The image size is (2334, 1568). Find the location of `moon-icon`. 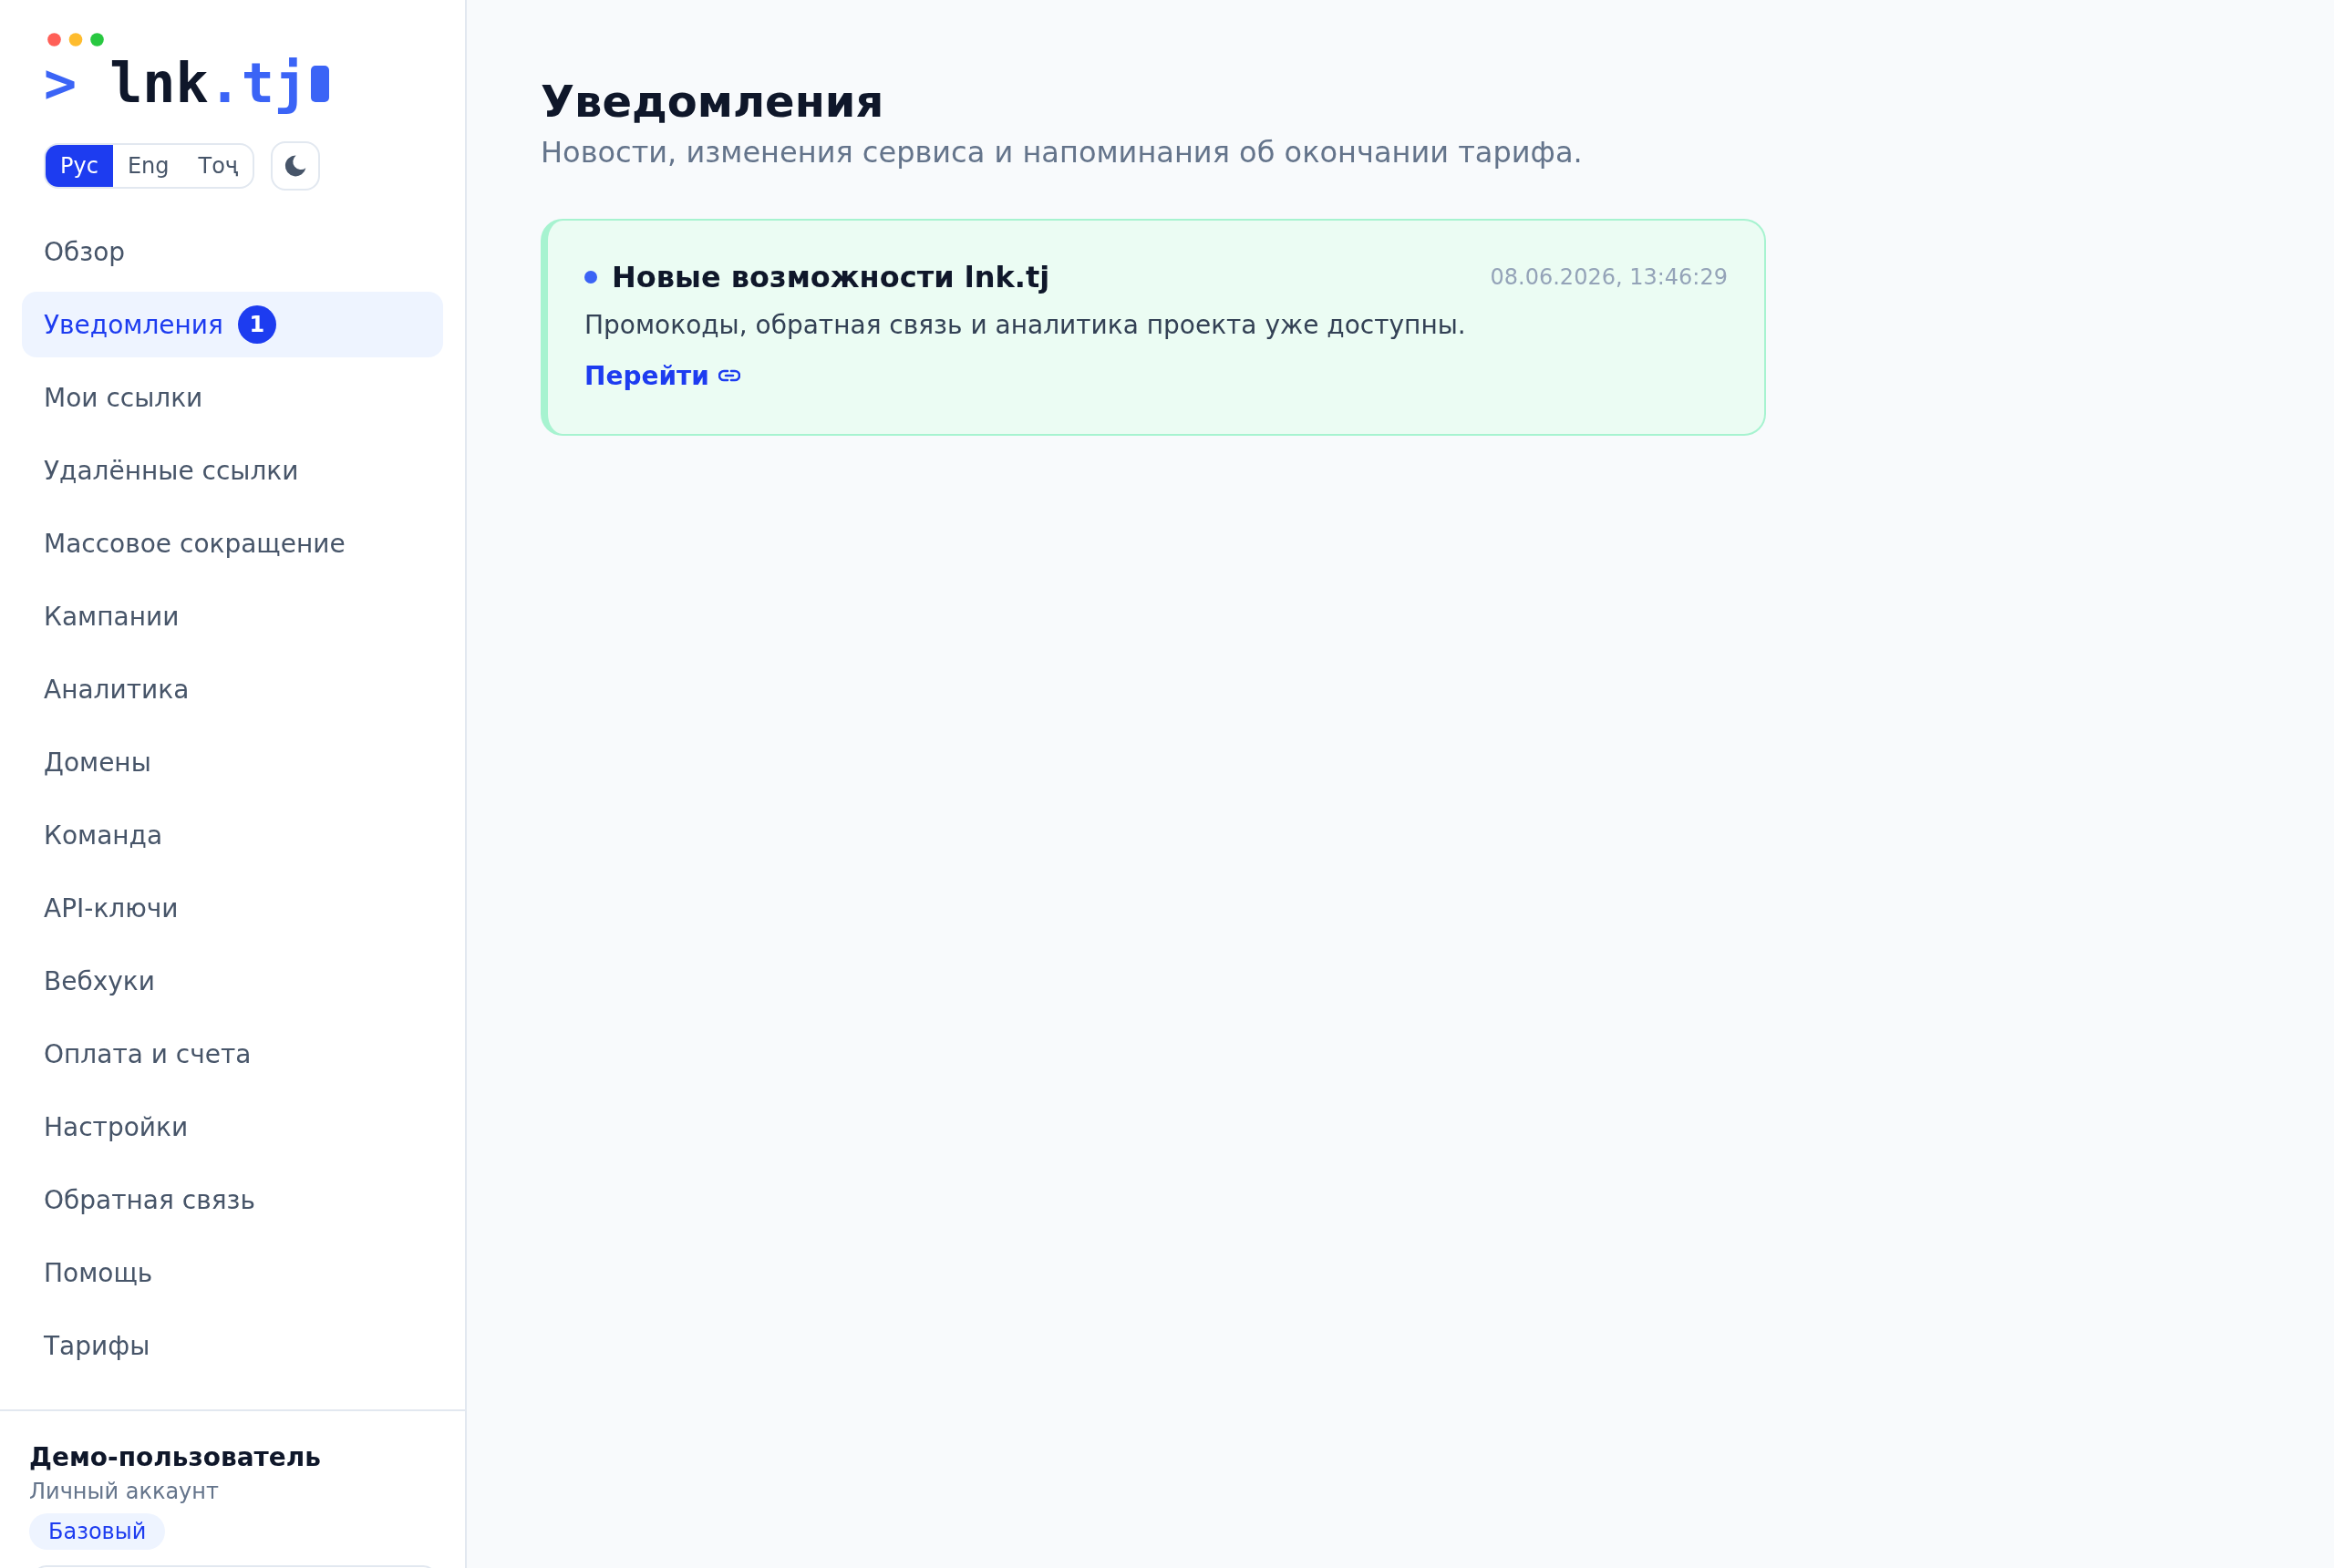

moon-icon is located at coordinates (295, 166).